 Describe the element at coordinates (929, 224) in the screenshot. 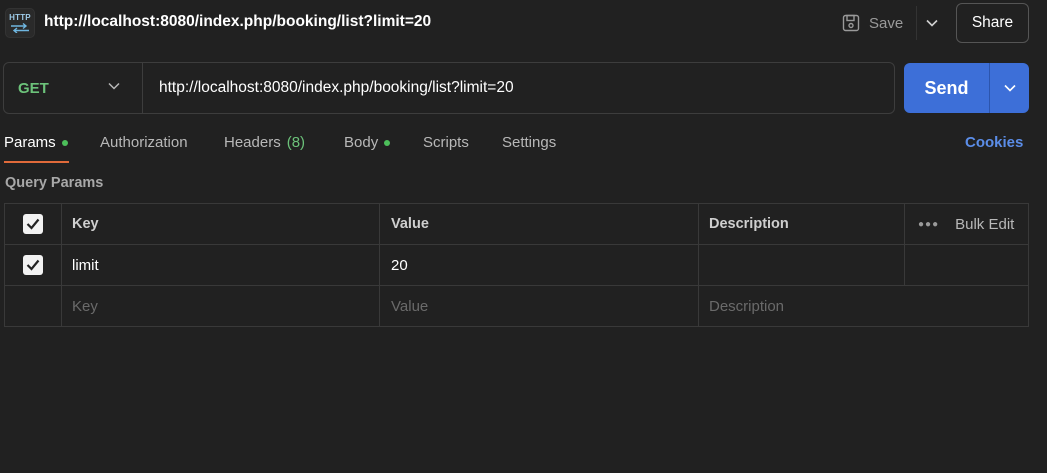

I see `more-dots-icon: ●●●` at that location.